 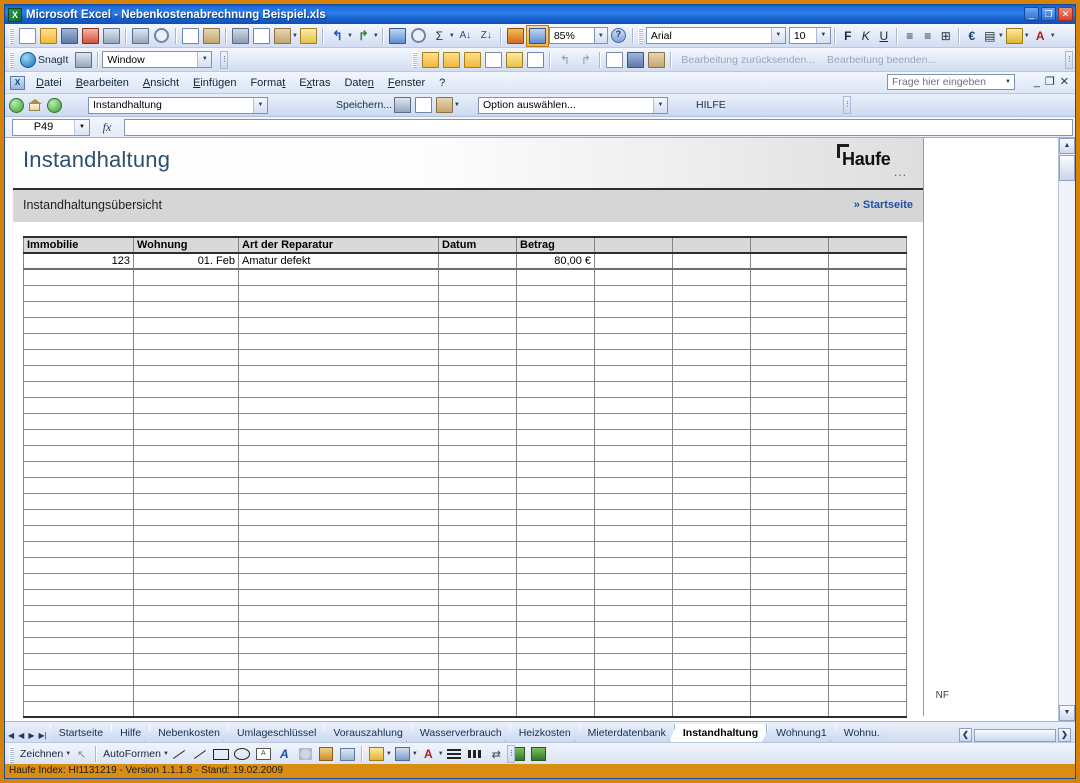 I want to click on underline-button: U, so click(x=884, y=36).